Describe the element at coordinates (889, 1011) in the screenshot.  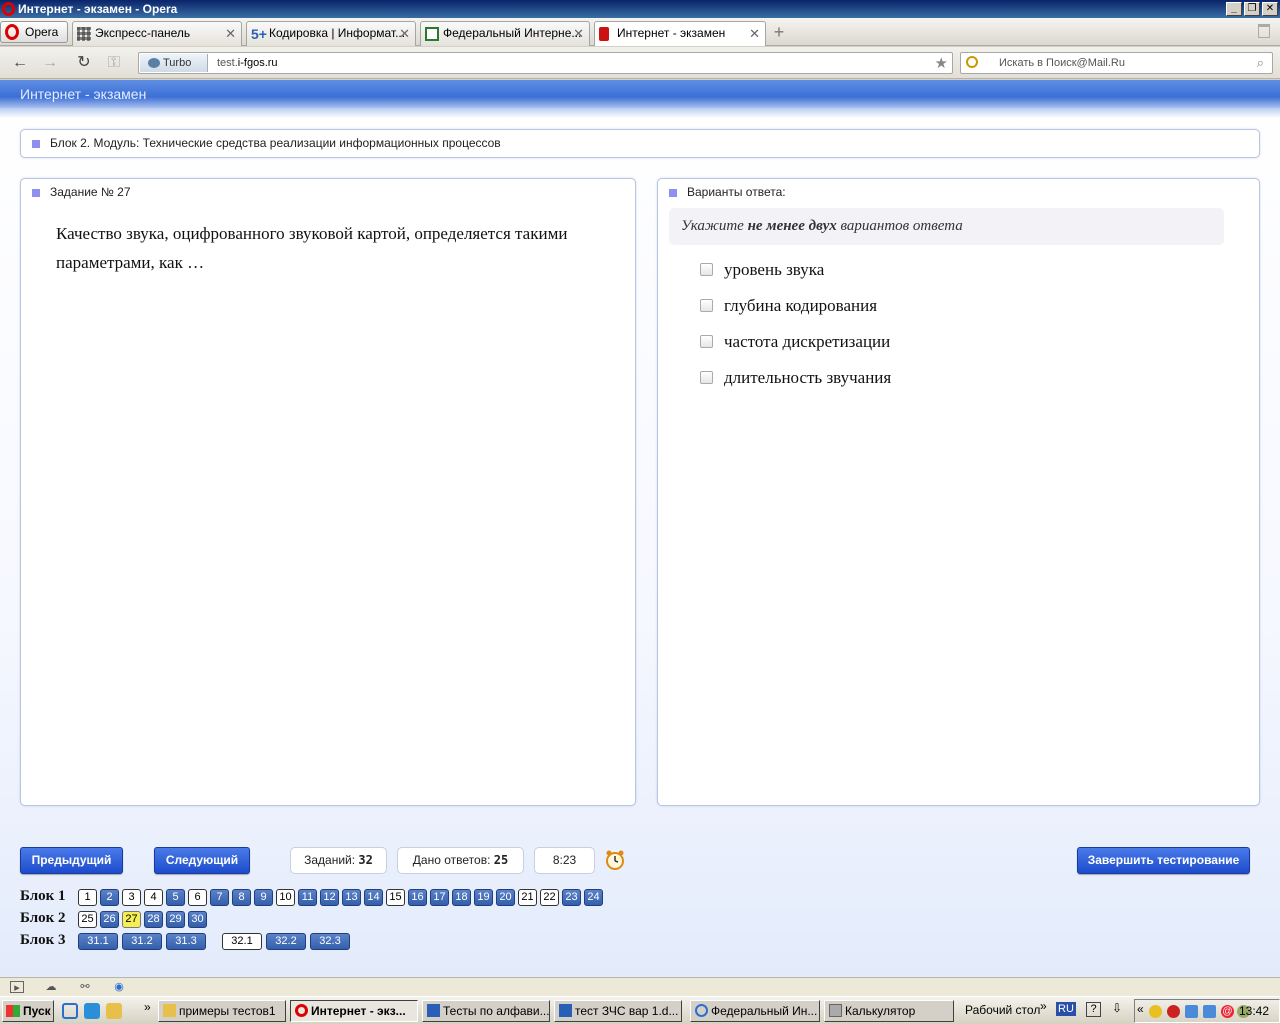
I see `taskbar-item: Калькулятор` at that location.